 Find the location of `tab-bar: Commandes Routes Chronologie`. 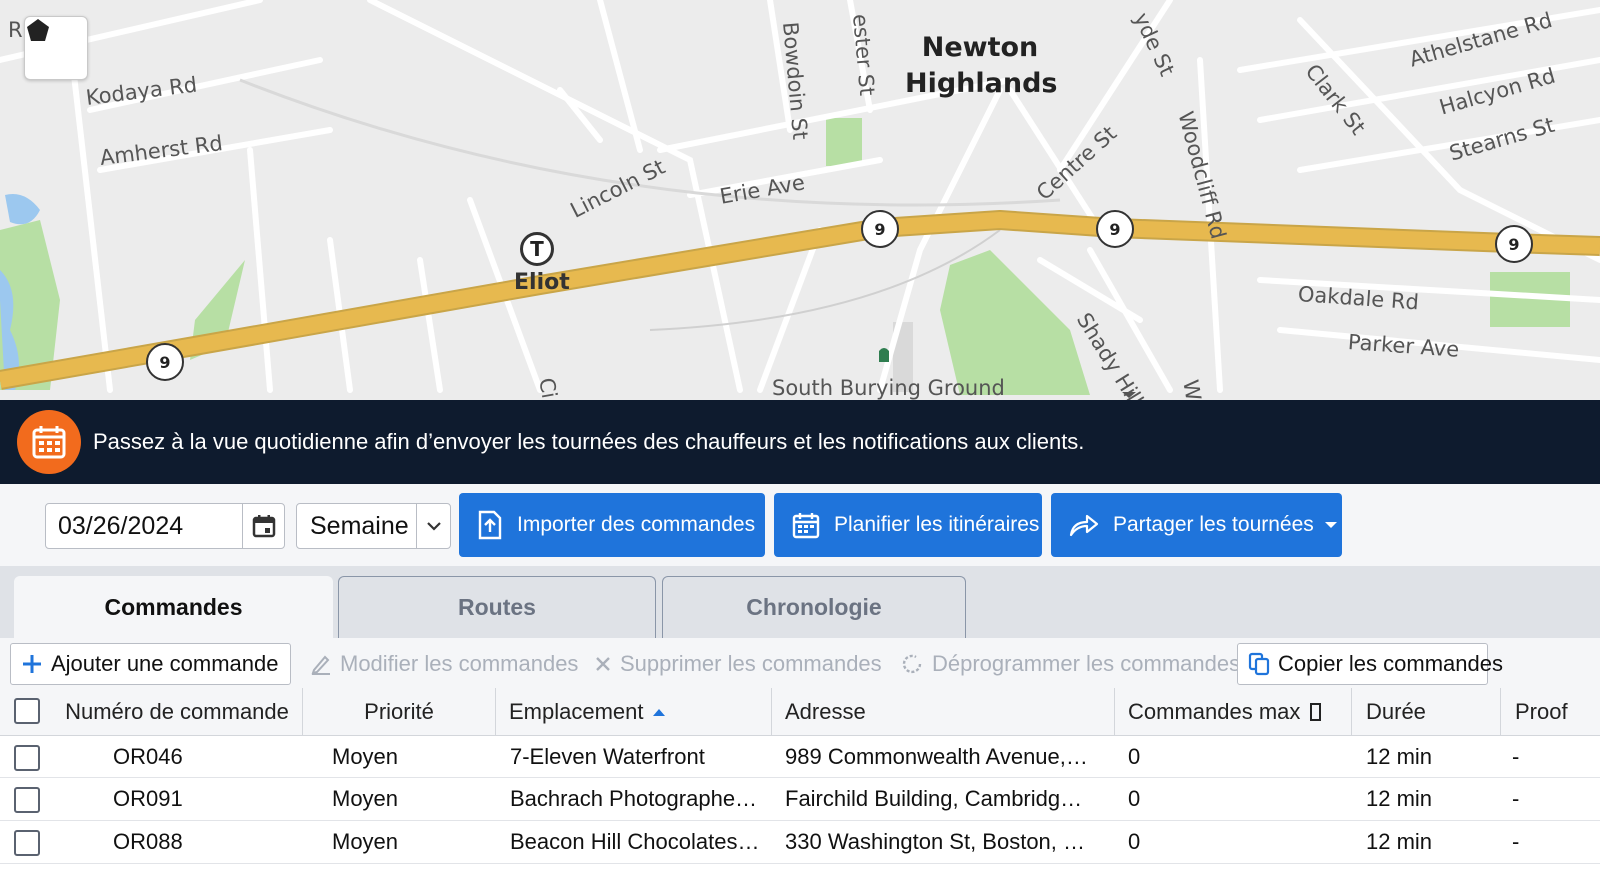

tab-bar: Commandes Routes Chronologie is located at coordinates (800, 602).